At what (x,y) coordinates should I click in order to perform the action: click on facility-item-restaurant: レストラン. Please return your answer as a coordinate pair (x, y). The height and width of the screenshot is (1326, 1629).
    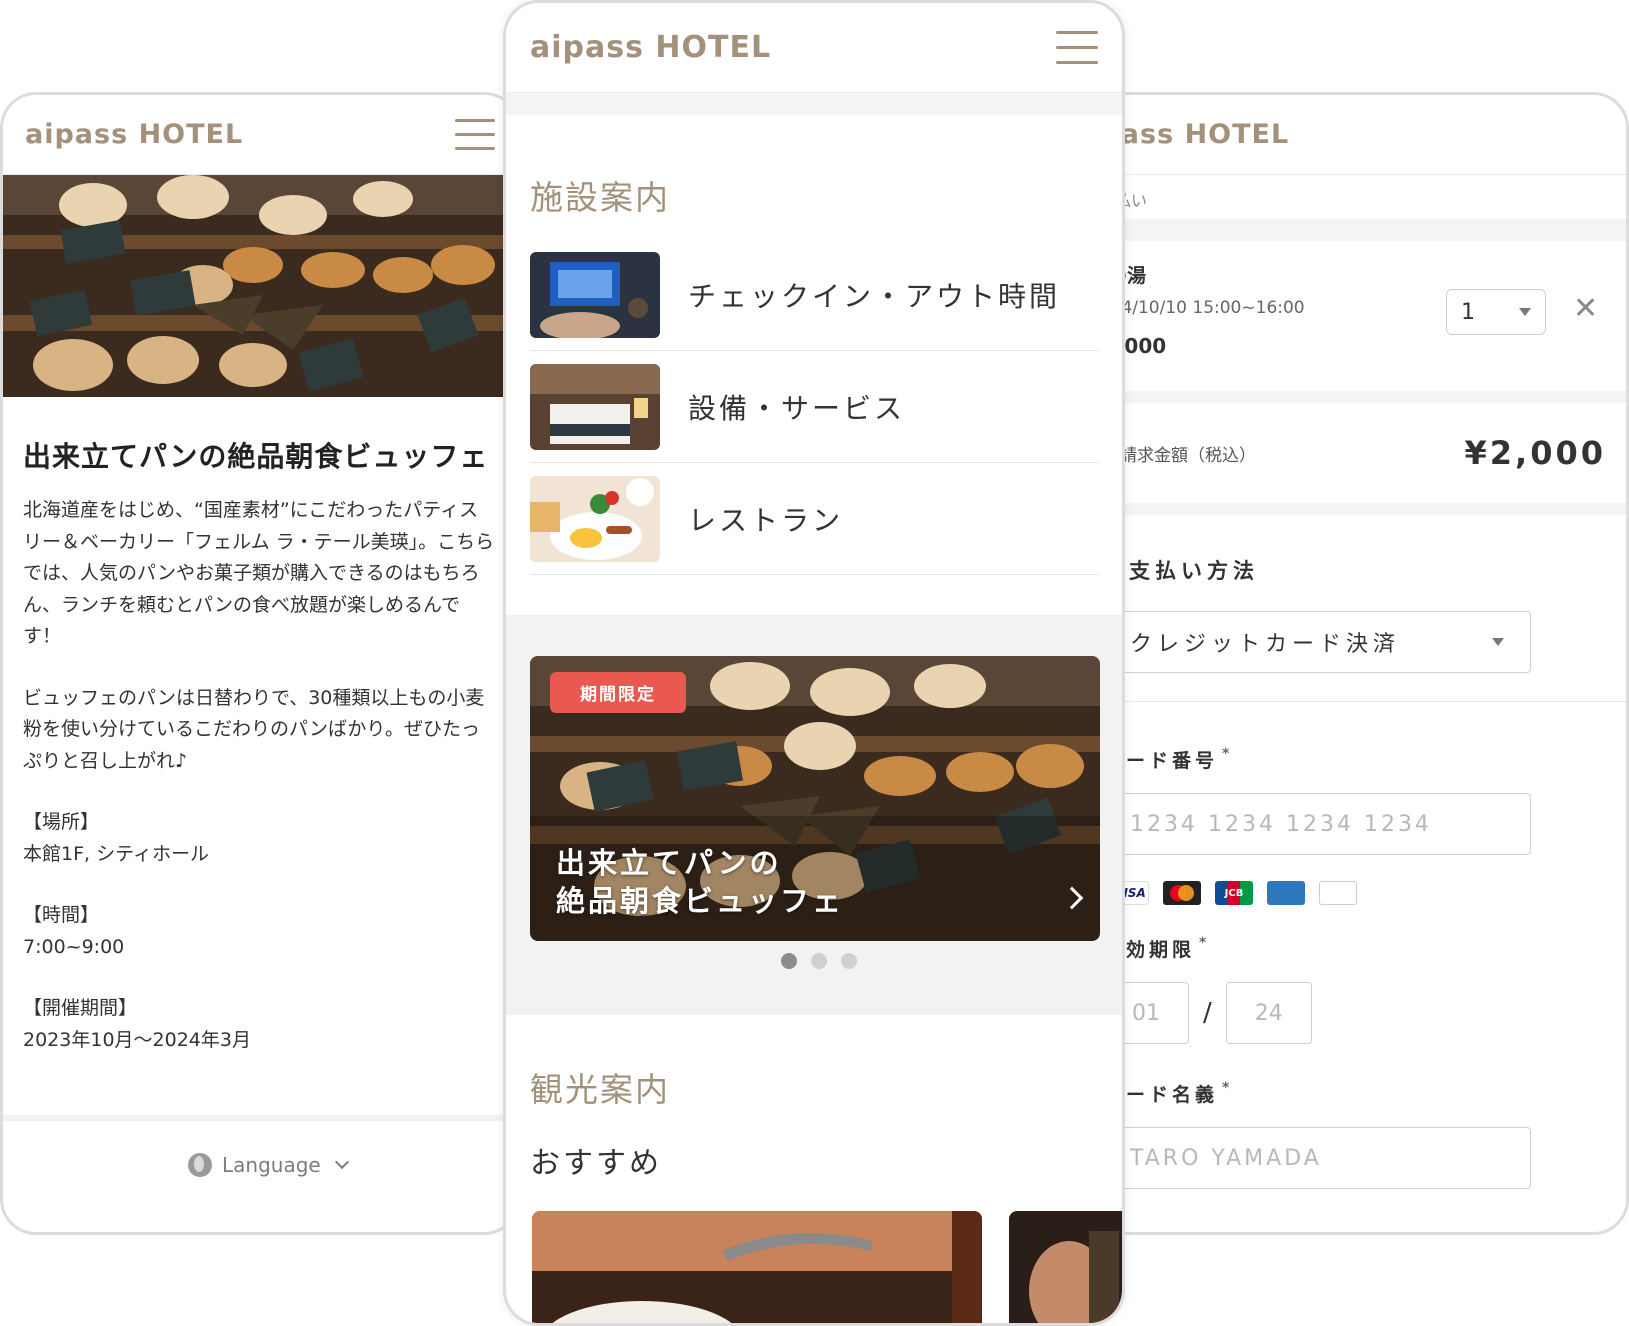
    Looking at the image, I should click on (814, 519).